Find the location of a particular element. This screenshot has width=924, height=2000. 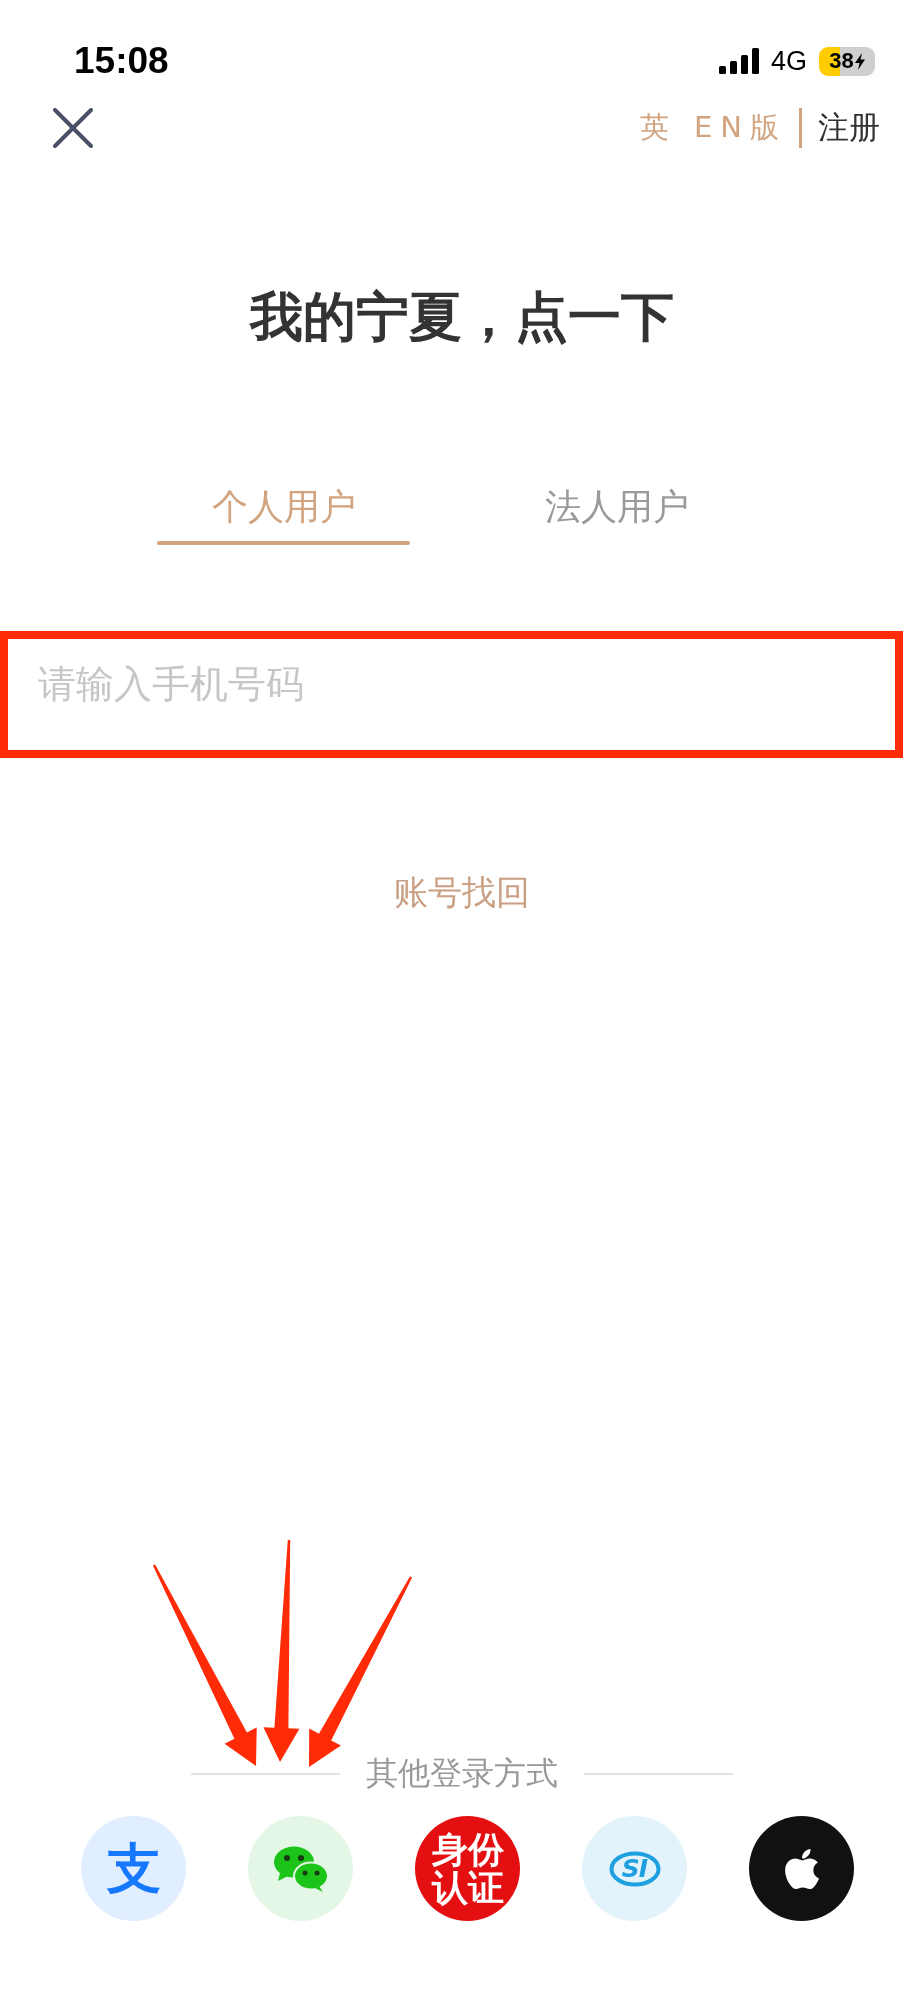

login-option-button: 支 is located at coordinates (133, 1868).